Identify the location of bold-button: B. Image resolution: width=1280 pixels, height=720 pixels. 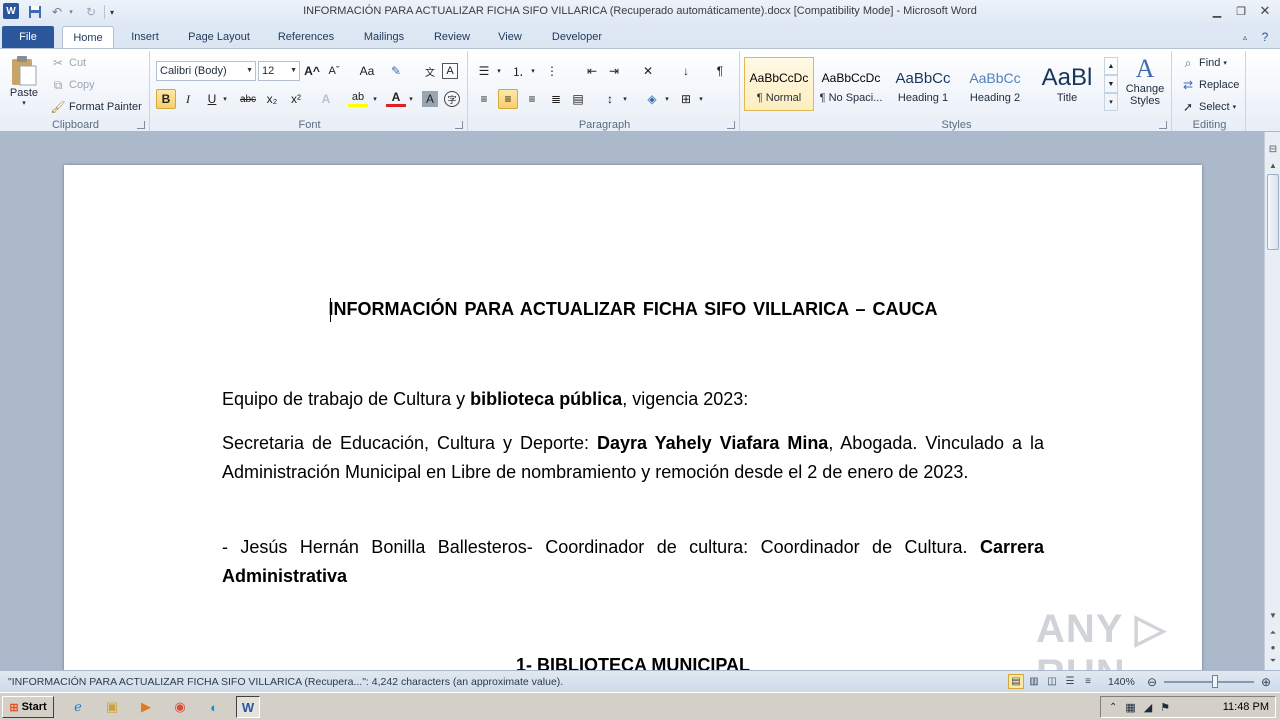
(166, 99).